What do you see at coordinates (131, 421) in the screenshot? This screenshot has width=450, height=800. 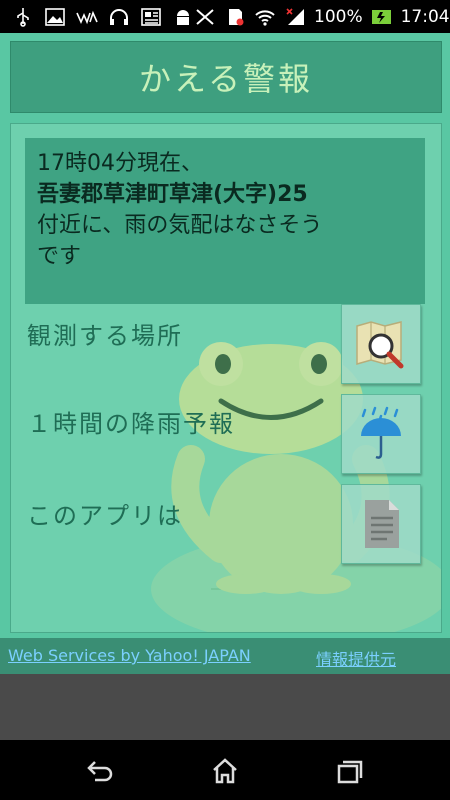 I see `forecast-menu-label: １時間の降雨予報` at bounding box center [131, 421].